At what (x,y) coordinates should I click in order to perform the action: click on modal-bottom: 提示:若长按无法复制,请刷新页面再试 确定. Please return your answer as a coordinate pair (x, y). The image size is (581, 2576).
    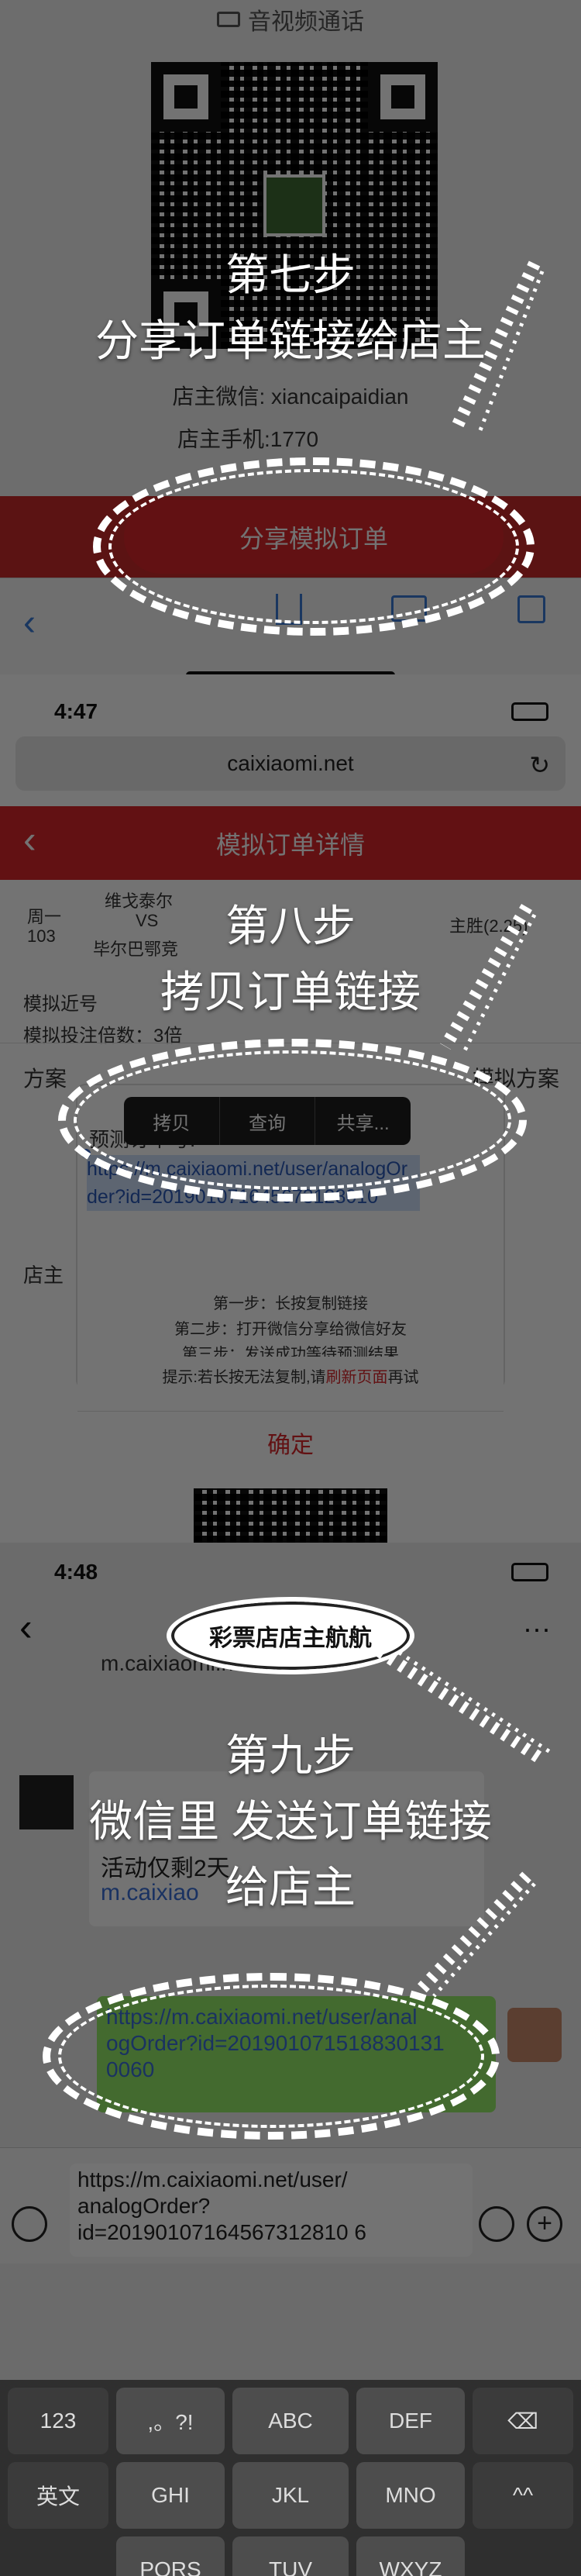
    Looking at the image, I should click on (290, 1422).